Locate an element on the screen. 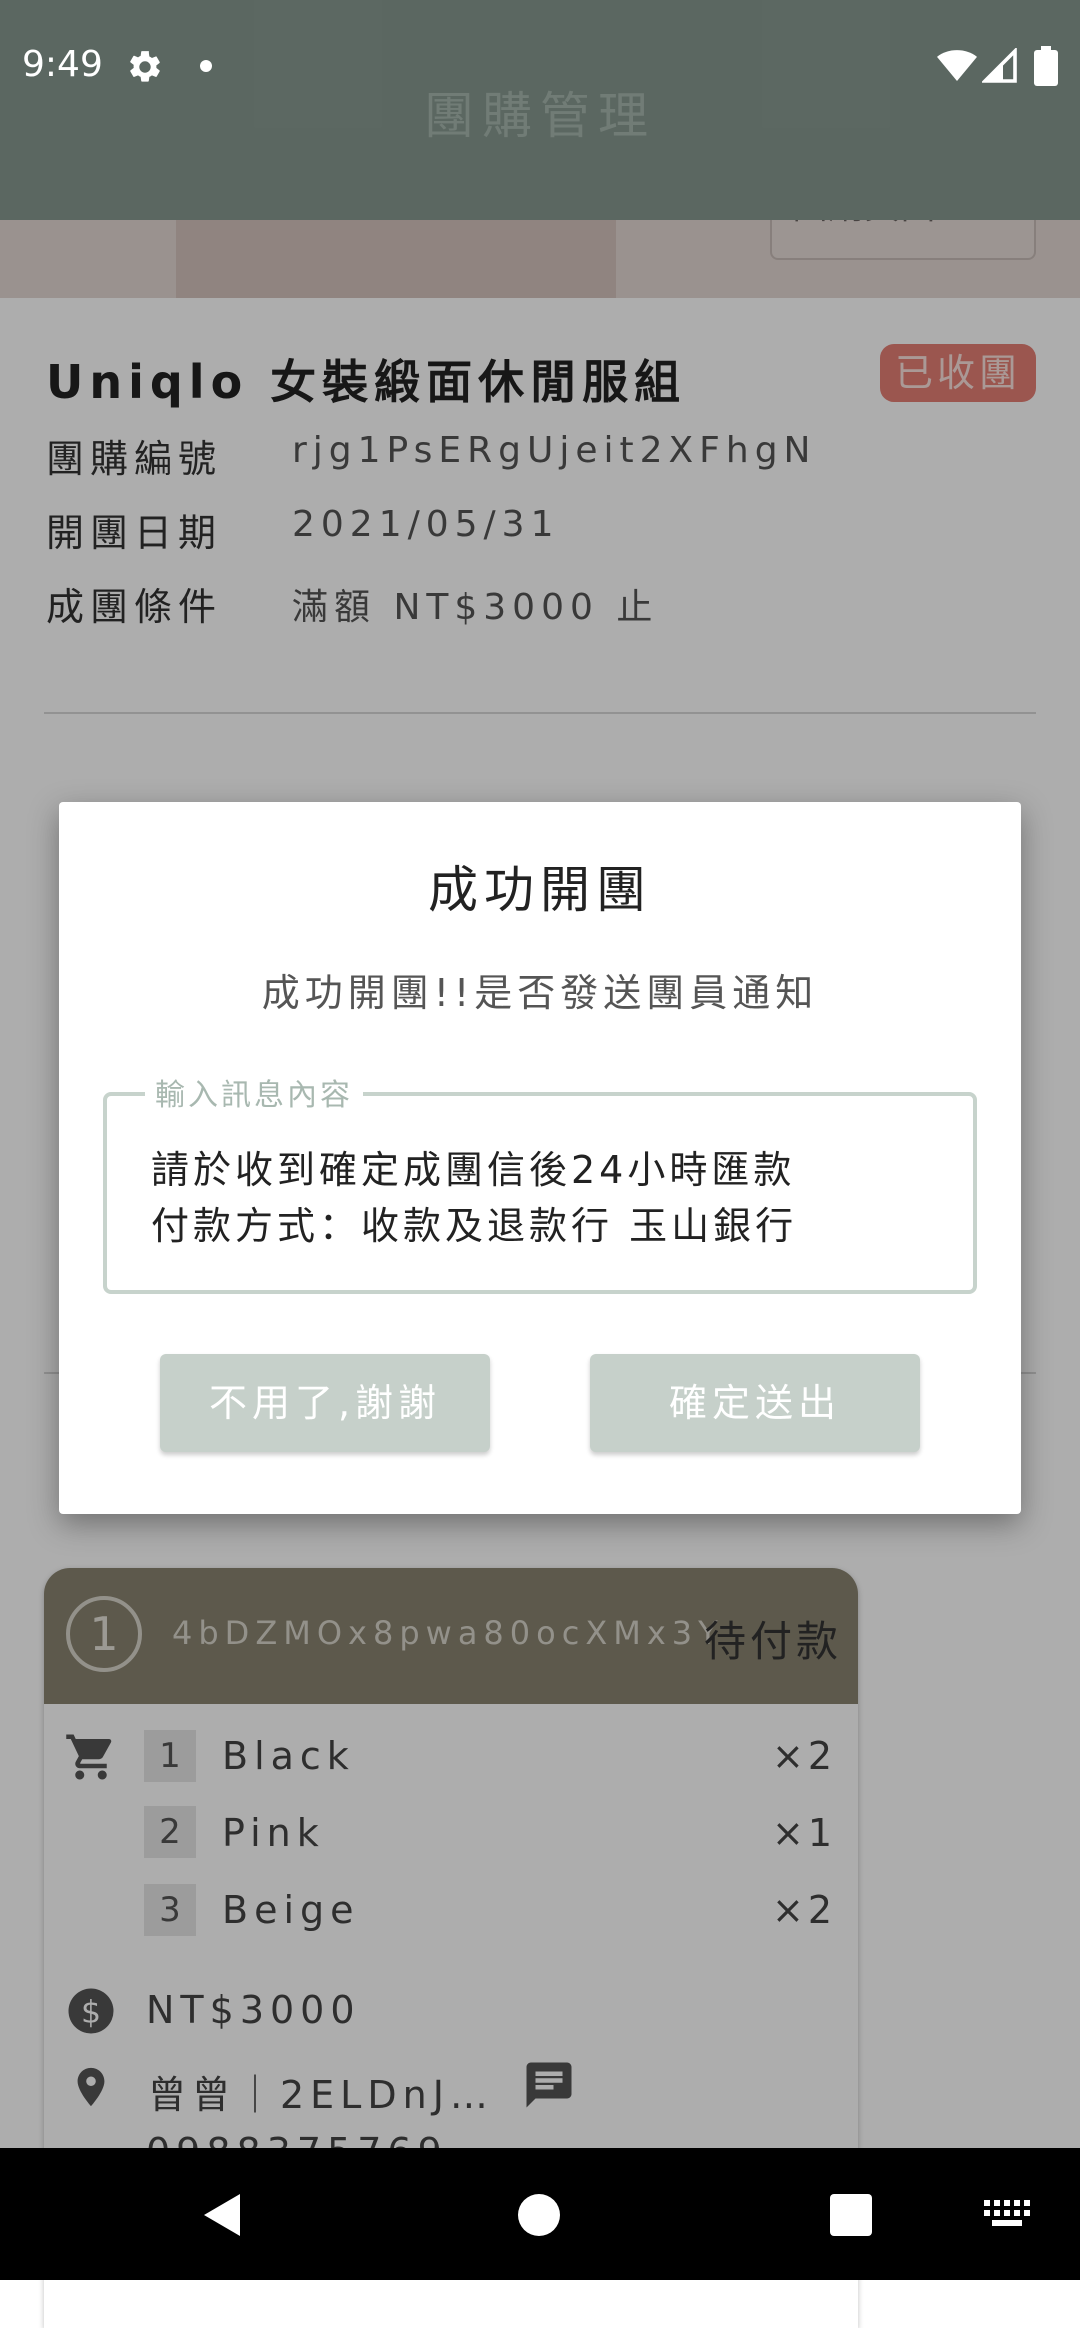 This screenshot has height=2328, width=1080. message-line: 付款方式：收款及退款行 玉山銀行 is located at coordinates (474, 1226).